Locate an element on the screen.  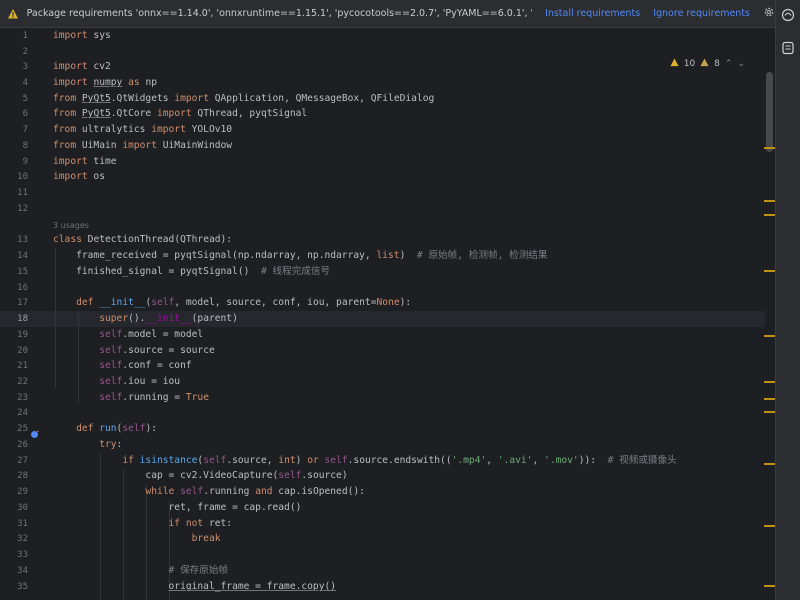
ai-assistant-icon is located at coordinates (788, 14).